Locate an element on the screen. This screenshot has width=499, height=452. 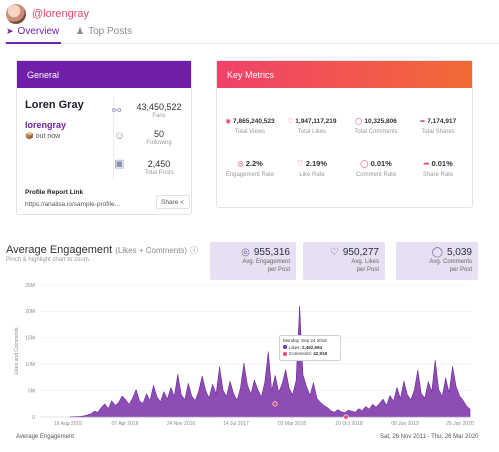
avatar is located at coordinates (16, 14).